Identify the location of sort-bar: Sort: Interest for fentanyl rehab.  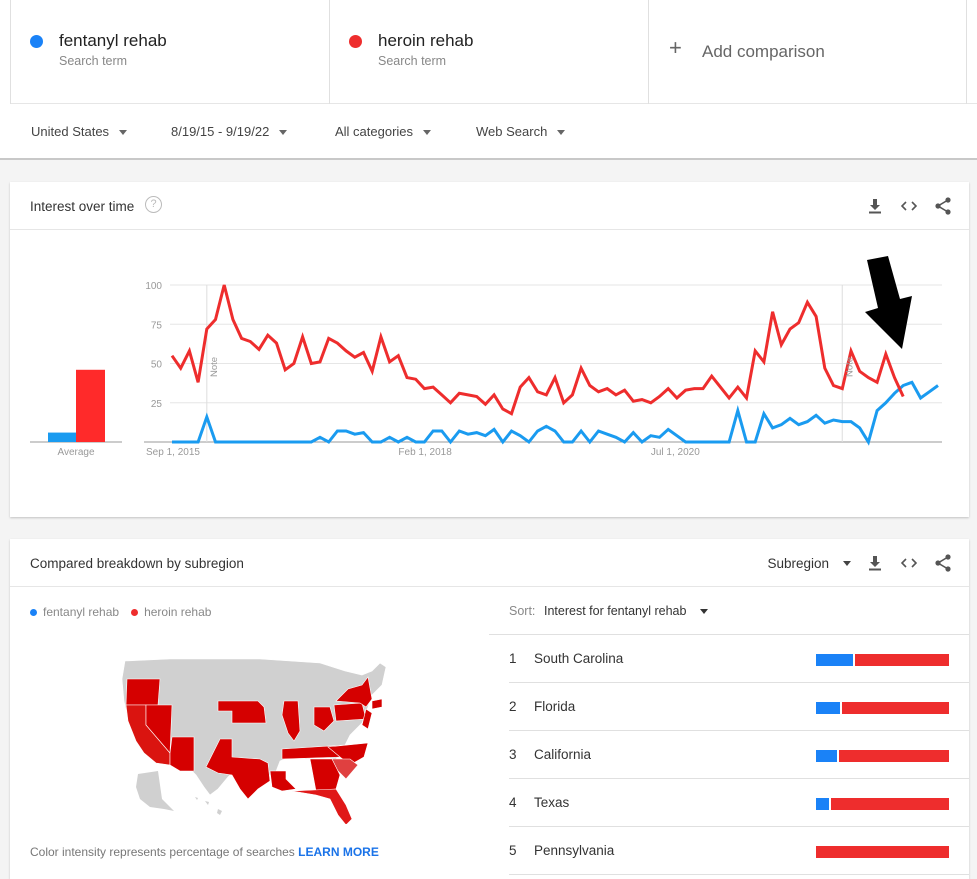
(729, 611).